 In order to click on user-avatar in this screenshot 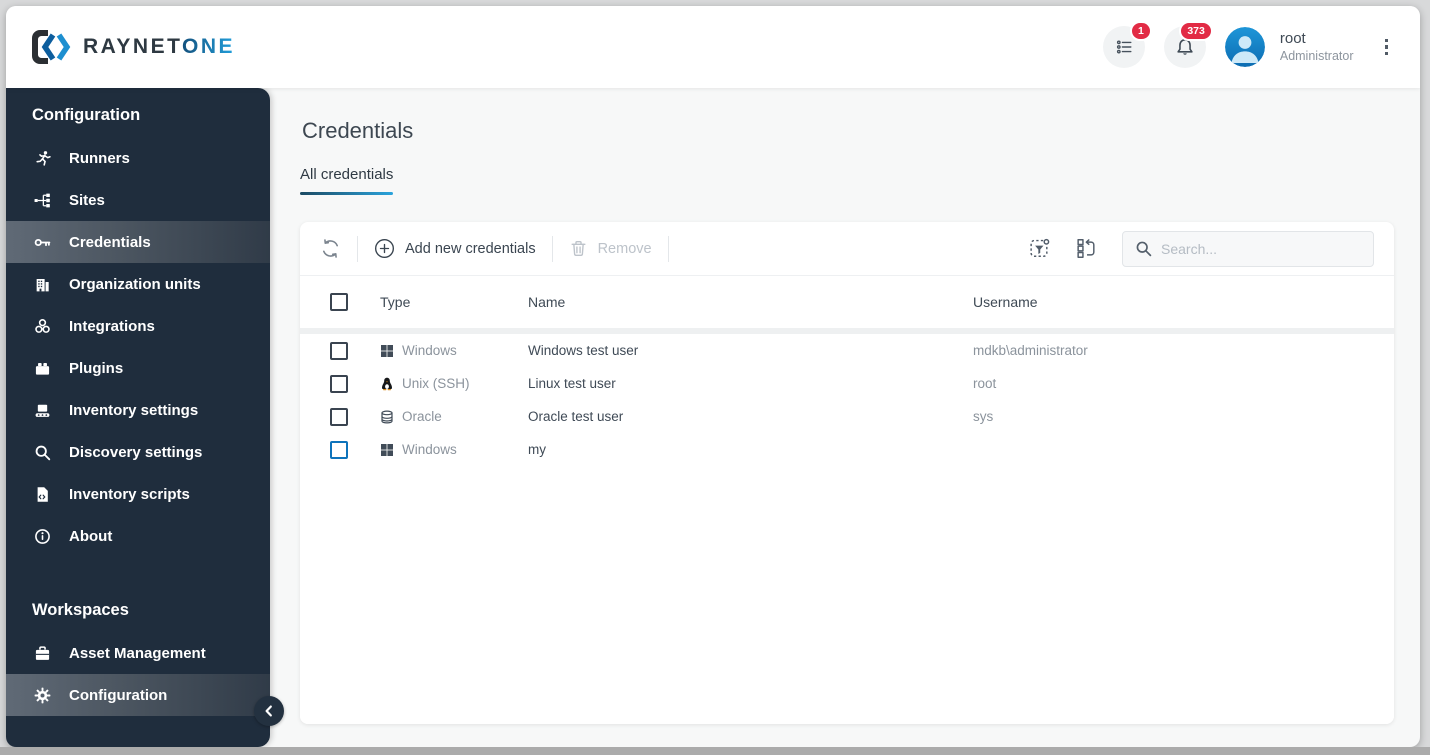, I will do `click(1244, 47)`.